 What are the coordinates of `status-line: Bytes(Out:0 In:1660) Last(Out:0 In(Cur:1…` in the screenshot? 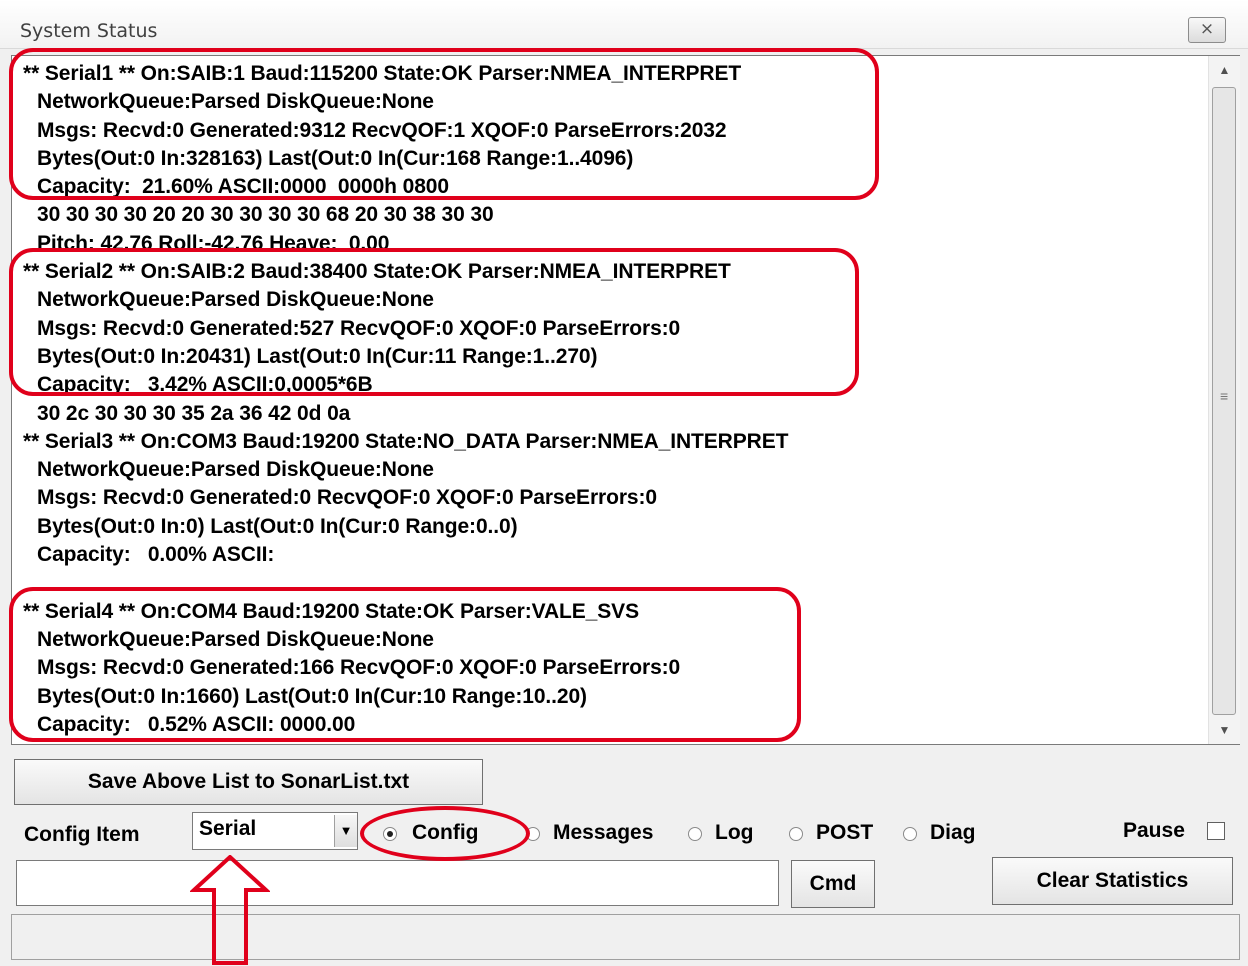 It's located at (312, 696).